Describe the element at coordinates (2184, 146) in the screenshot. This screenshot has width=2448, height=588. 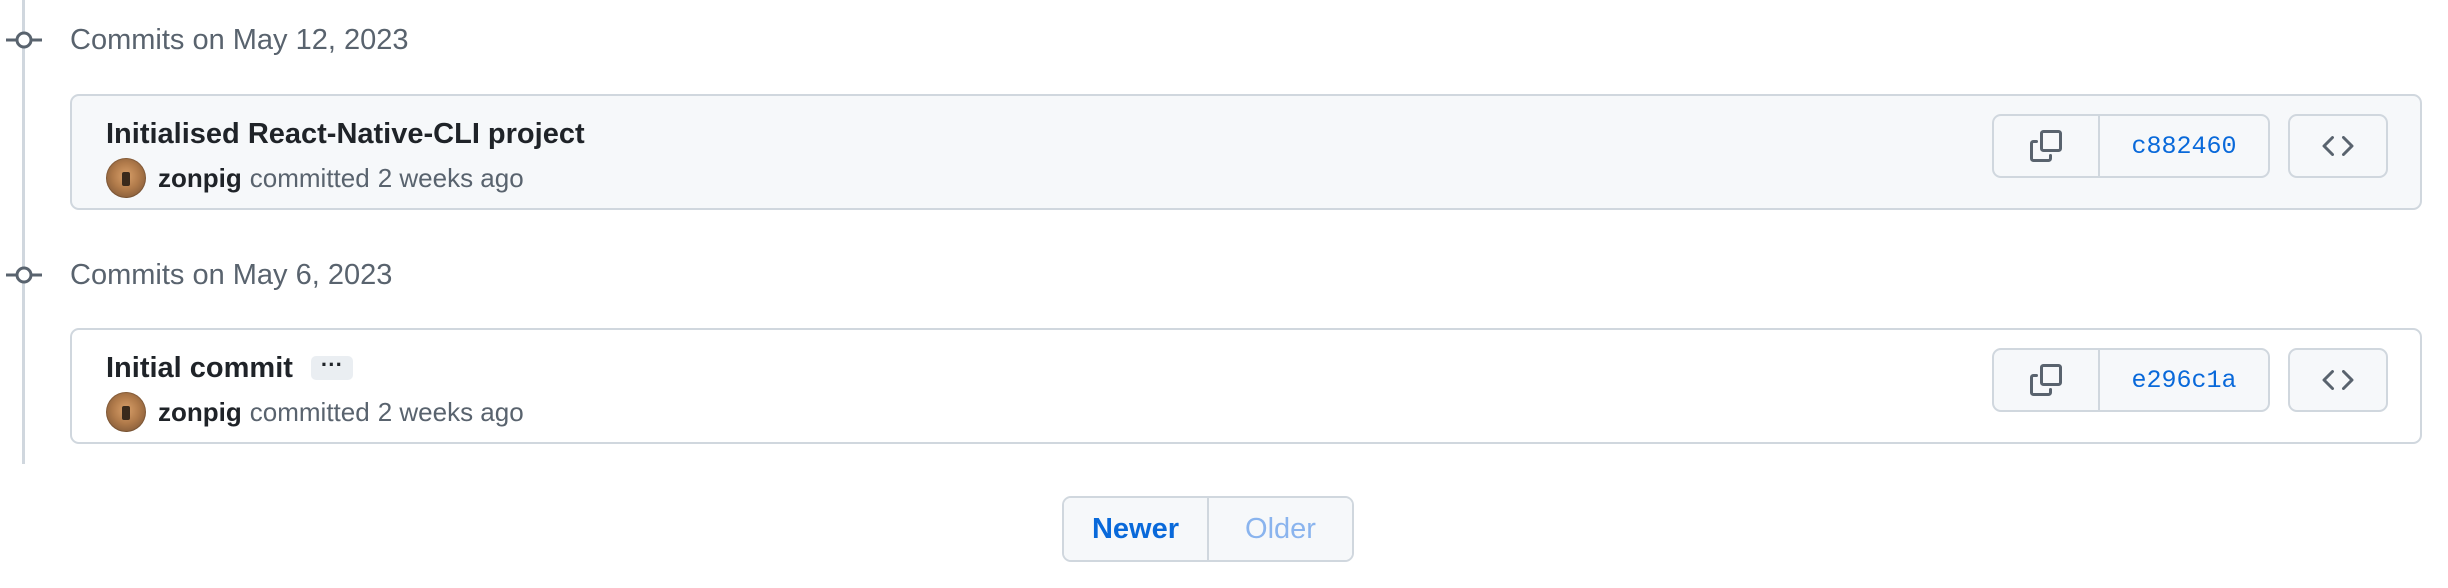
I see `commit-sha-link: c882460` at that location.